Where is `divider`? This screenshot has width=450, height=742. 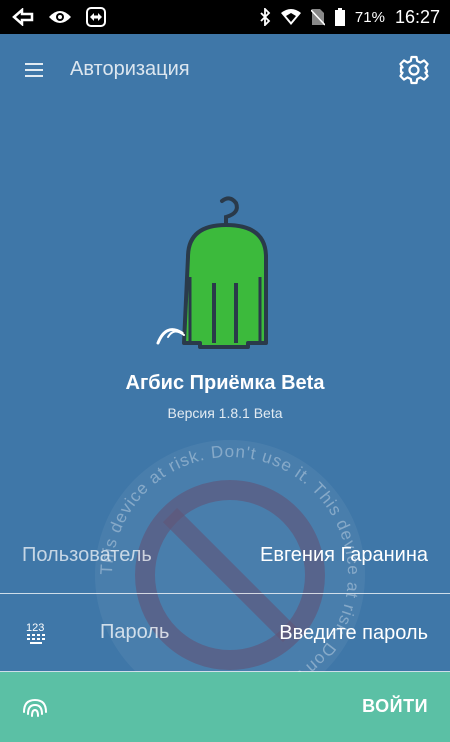 divider is located at coordinates (225, 593).